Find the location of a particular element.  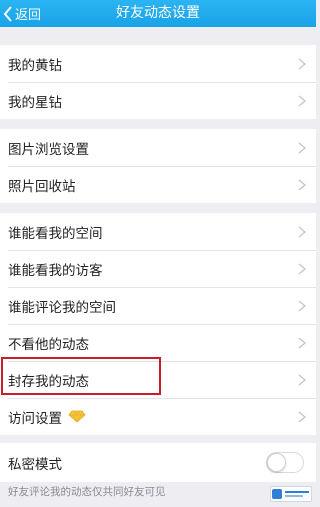

settings-item-label: 谁能评论我的空间 is located at coordinates (62, 307).